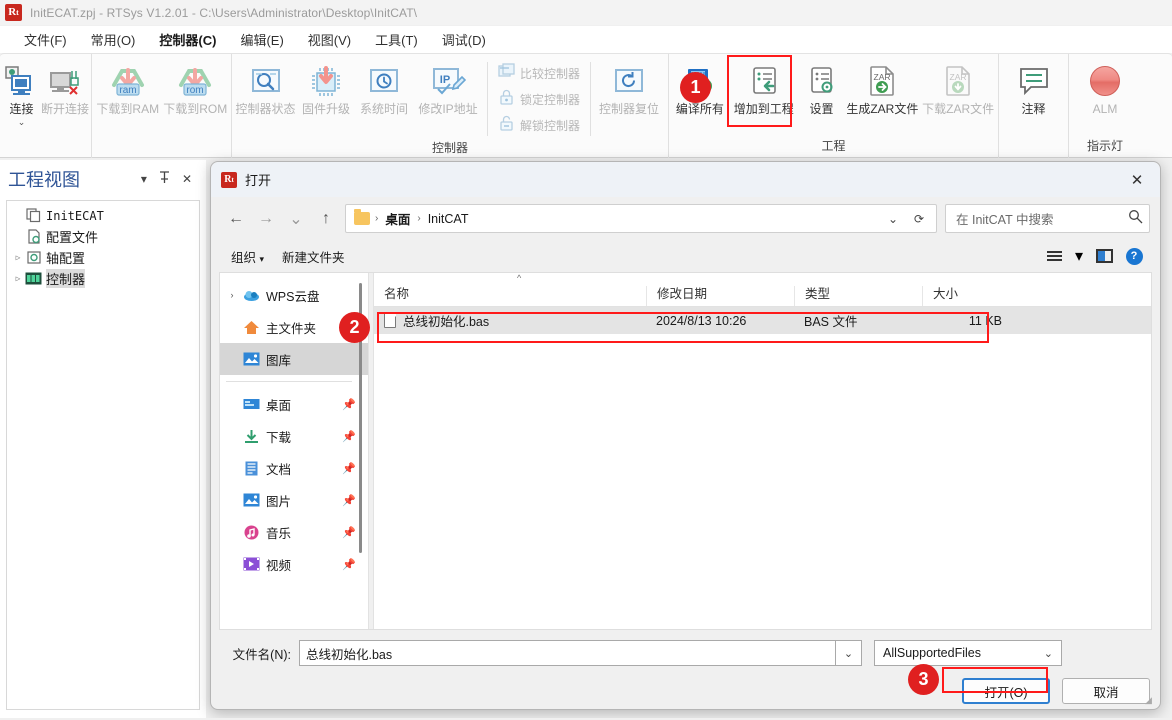 The width and height of the screenshot is (1172, 720). I want to click on downloads-icon, so click(251, 436).